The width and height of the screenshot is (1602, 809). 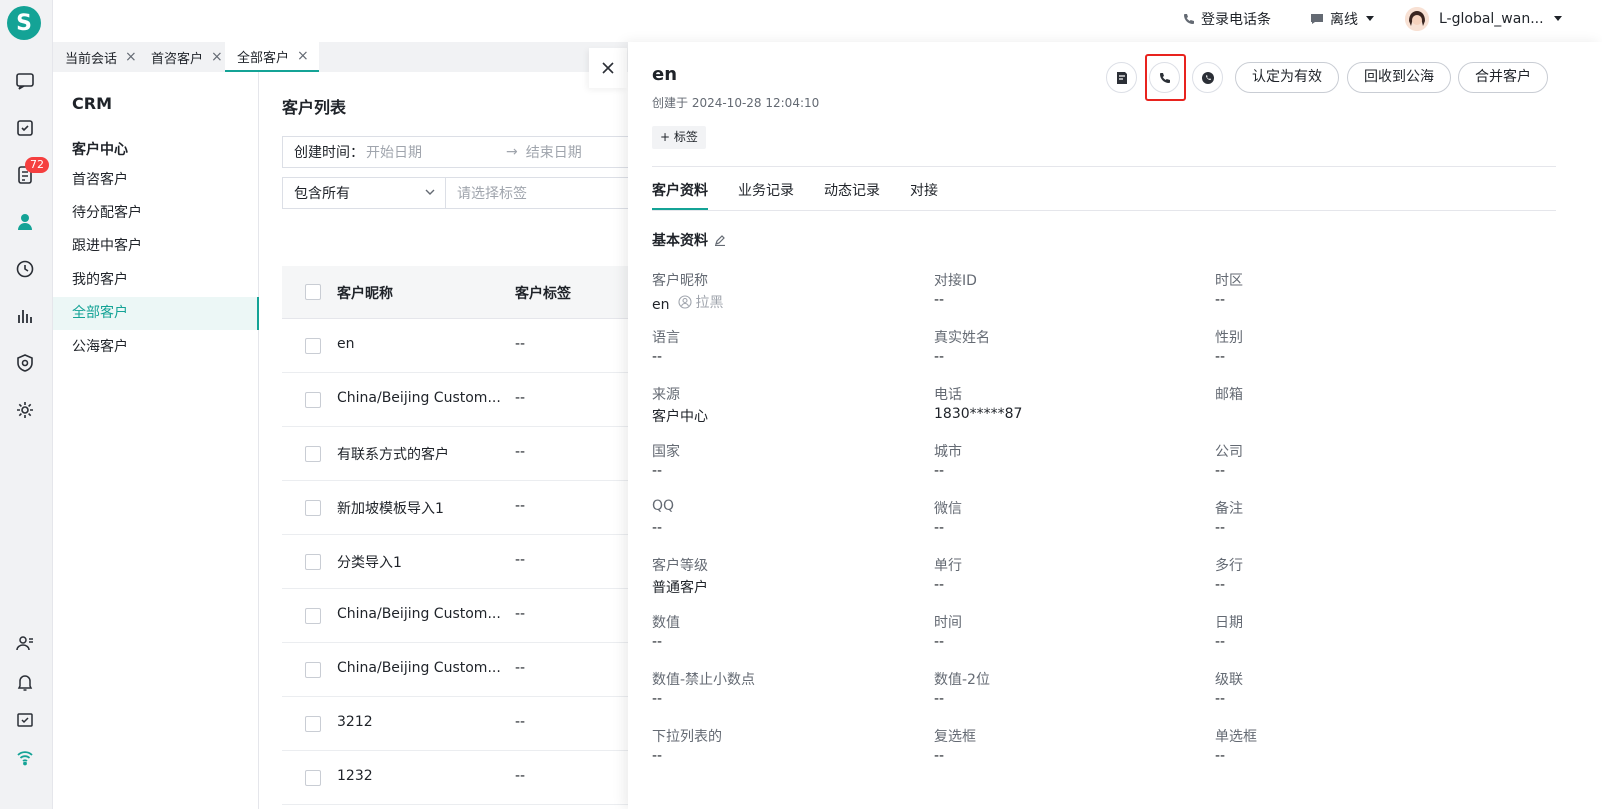 I want to click on table-row: 分类导入1 --, so click(x=455, y=562).